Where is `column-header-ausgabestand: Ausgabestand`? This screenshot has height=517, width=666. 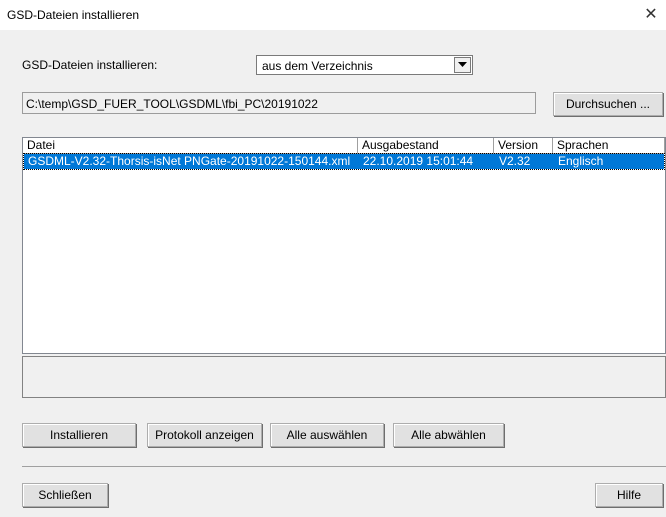
column-header-ausgabestand: Ausgabestand is located at coordinates (426, 145).